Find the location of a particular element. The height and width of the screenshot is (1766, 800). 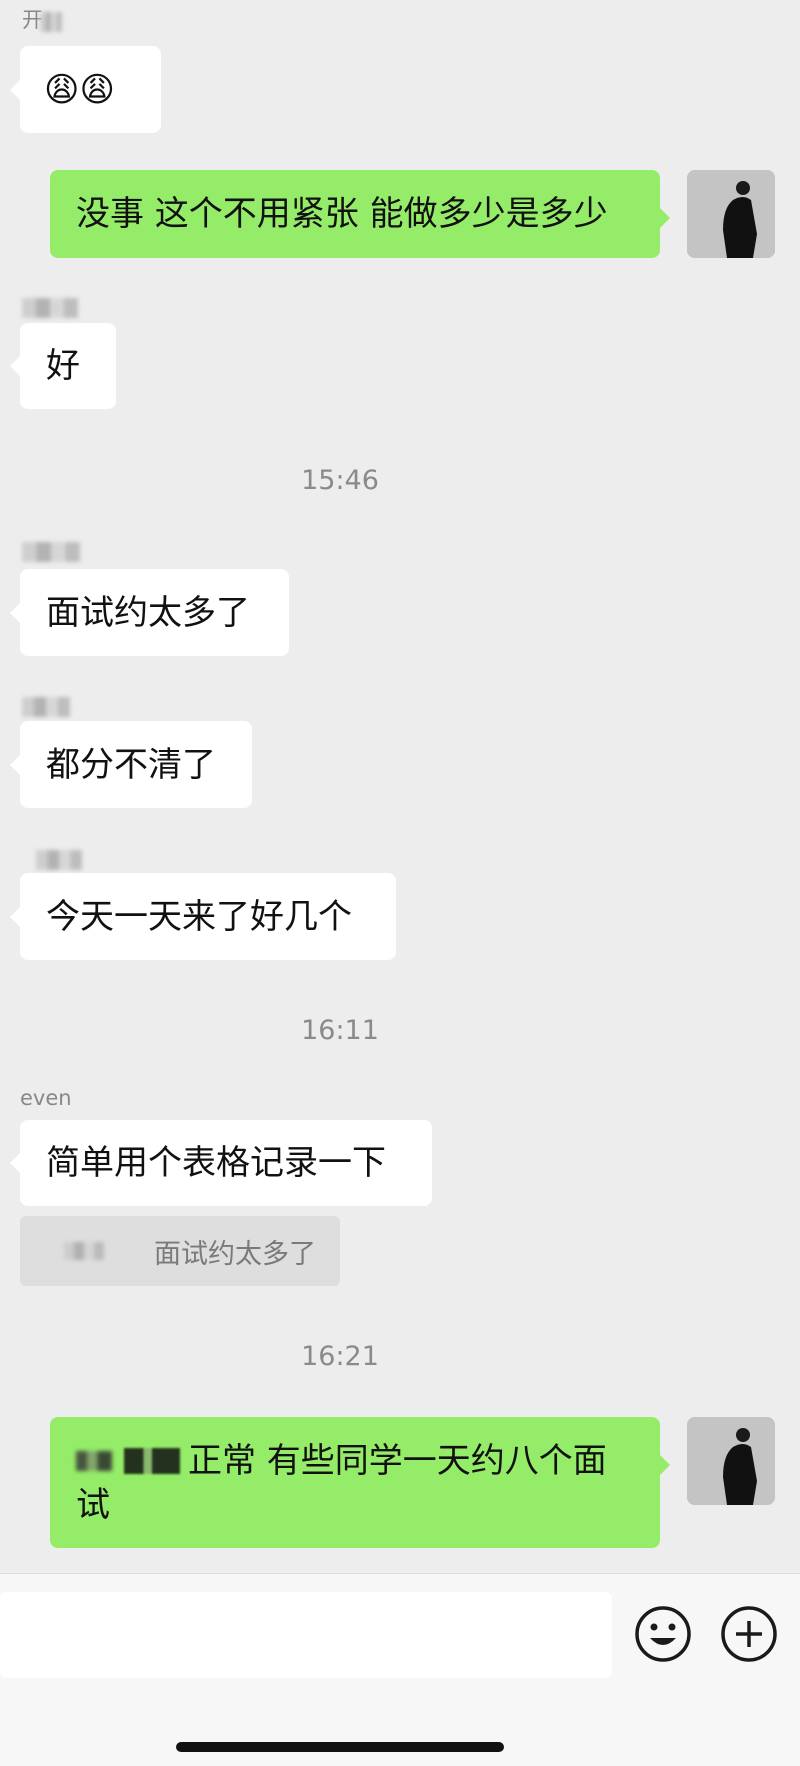

message-bubble: 简单用个表格记录一下 is located at coordinates (221, 1163).